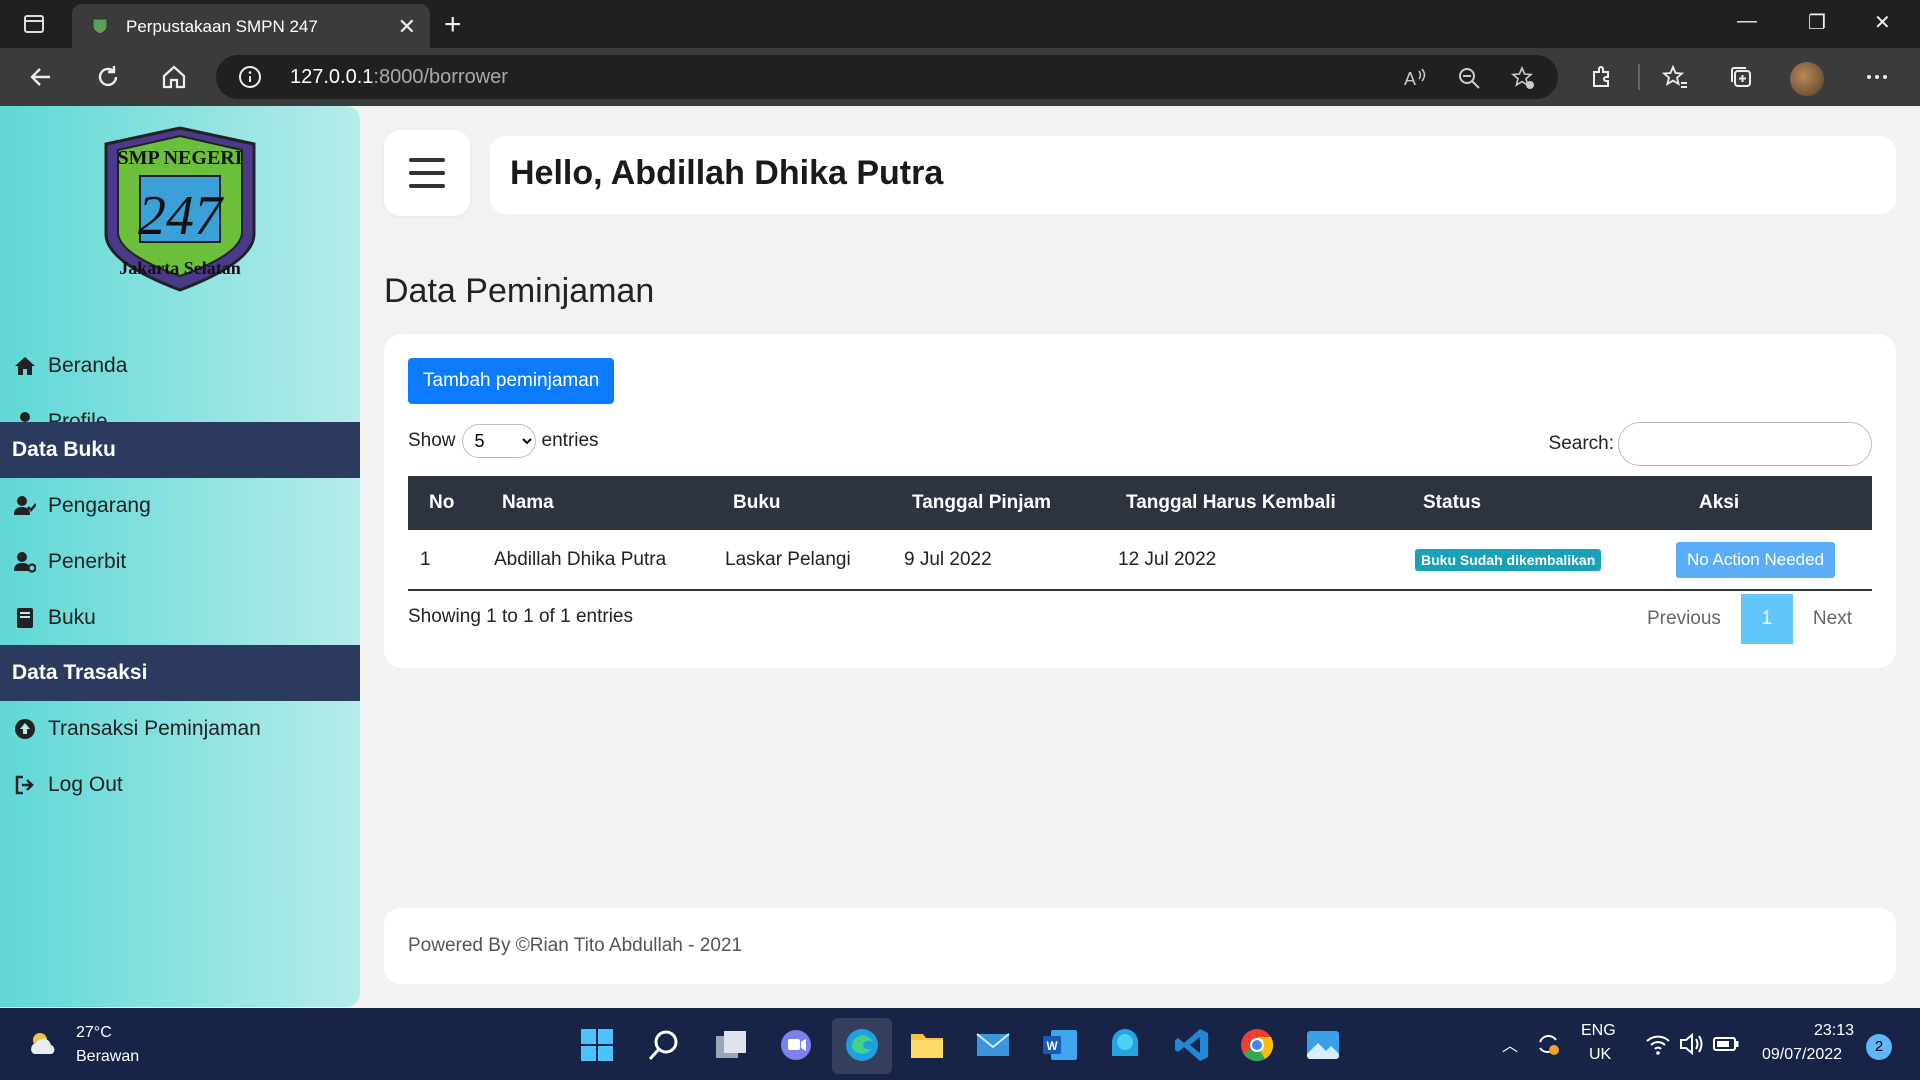 Image resolution: width=1920 pixels, height=1080 pixels. I want to click on menu-toggle-button, so click(427, 173).